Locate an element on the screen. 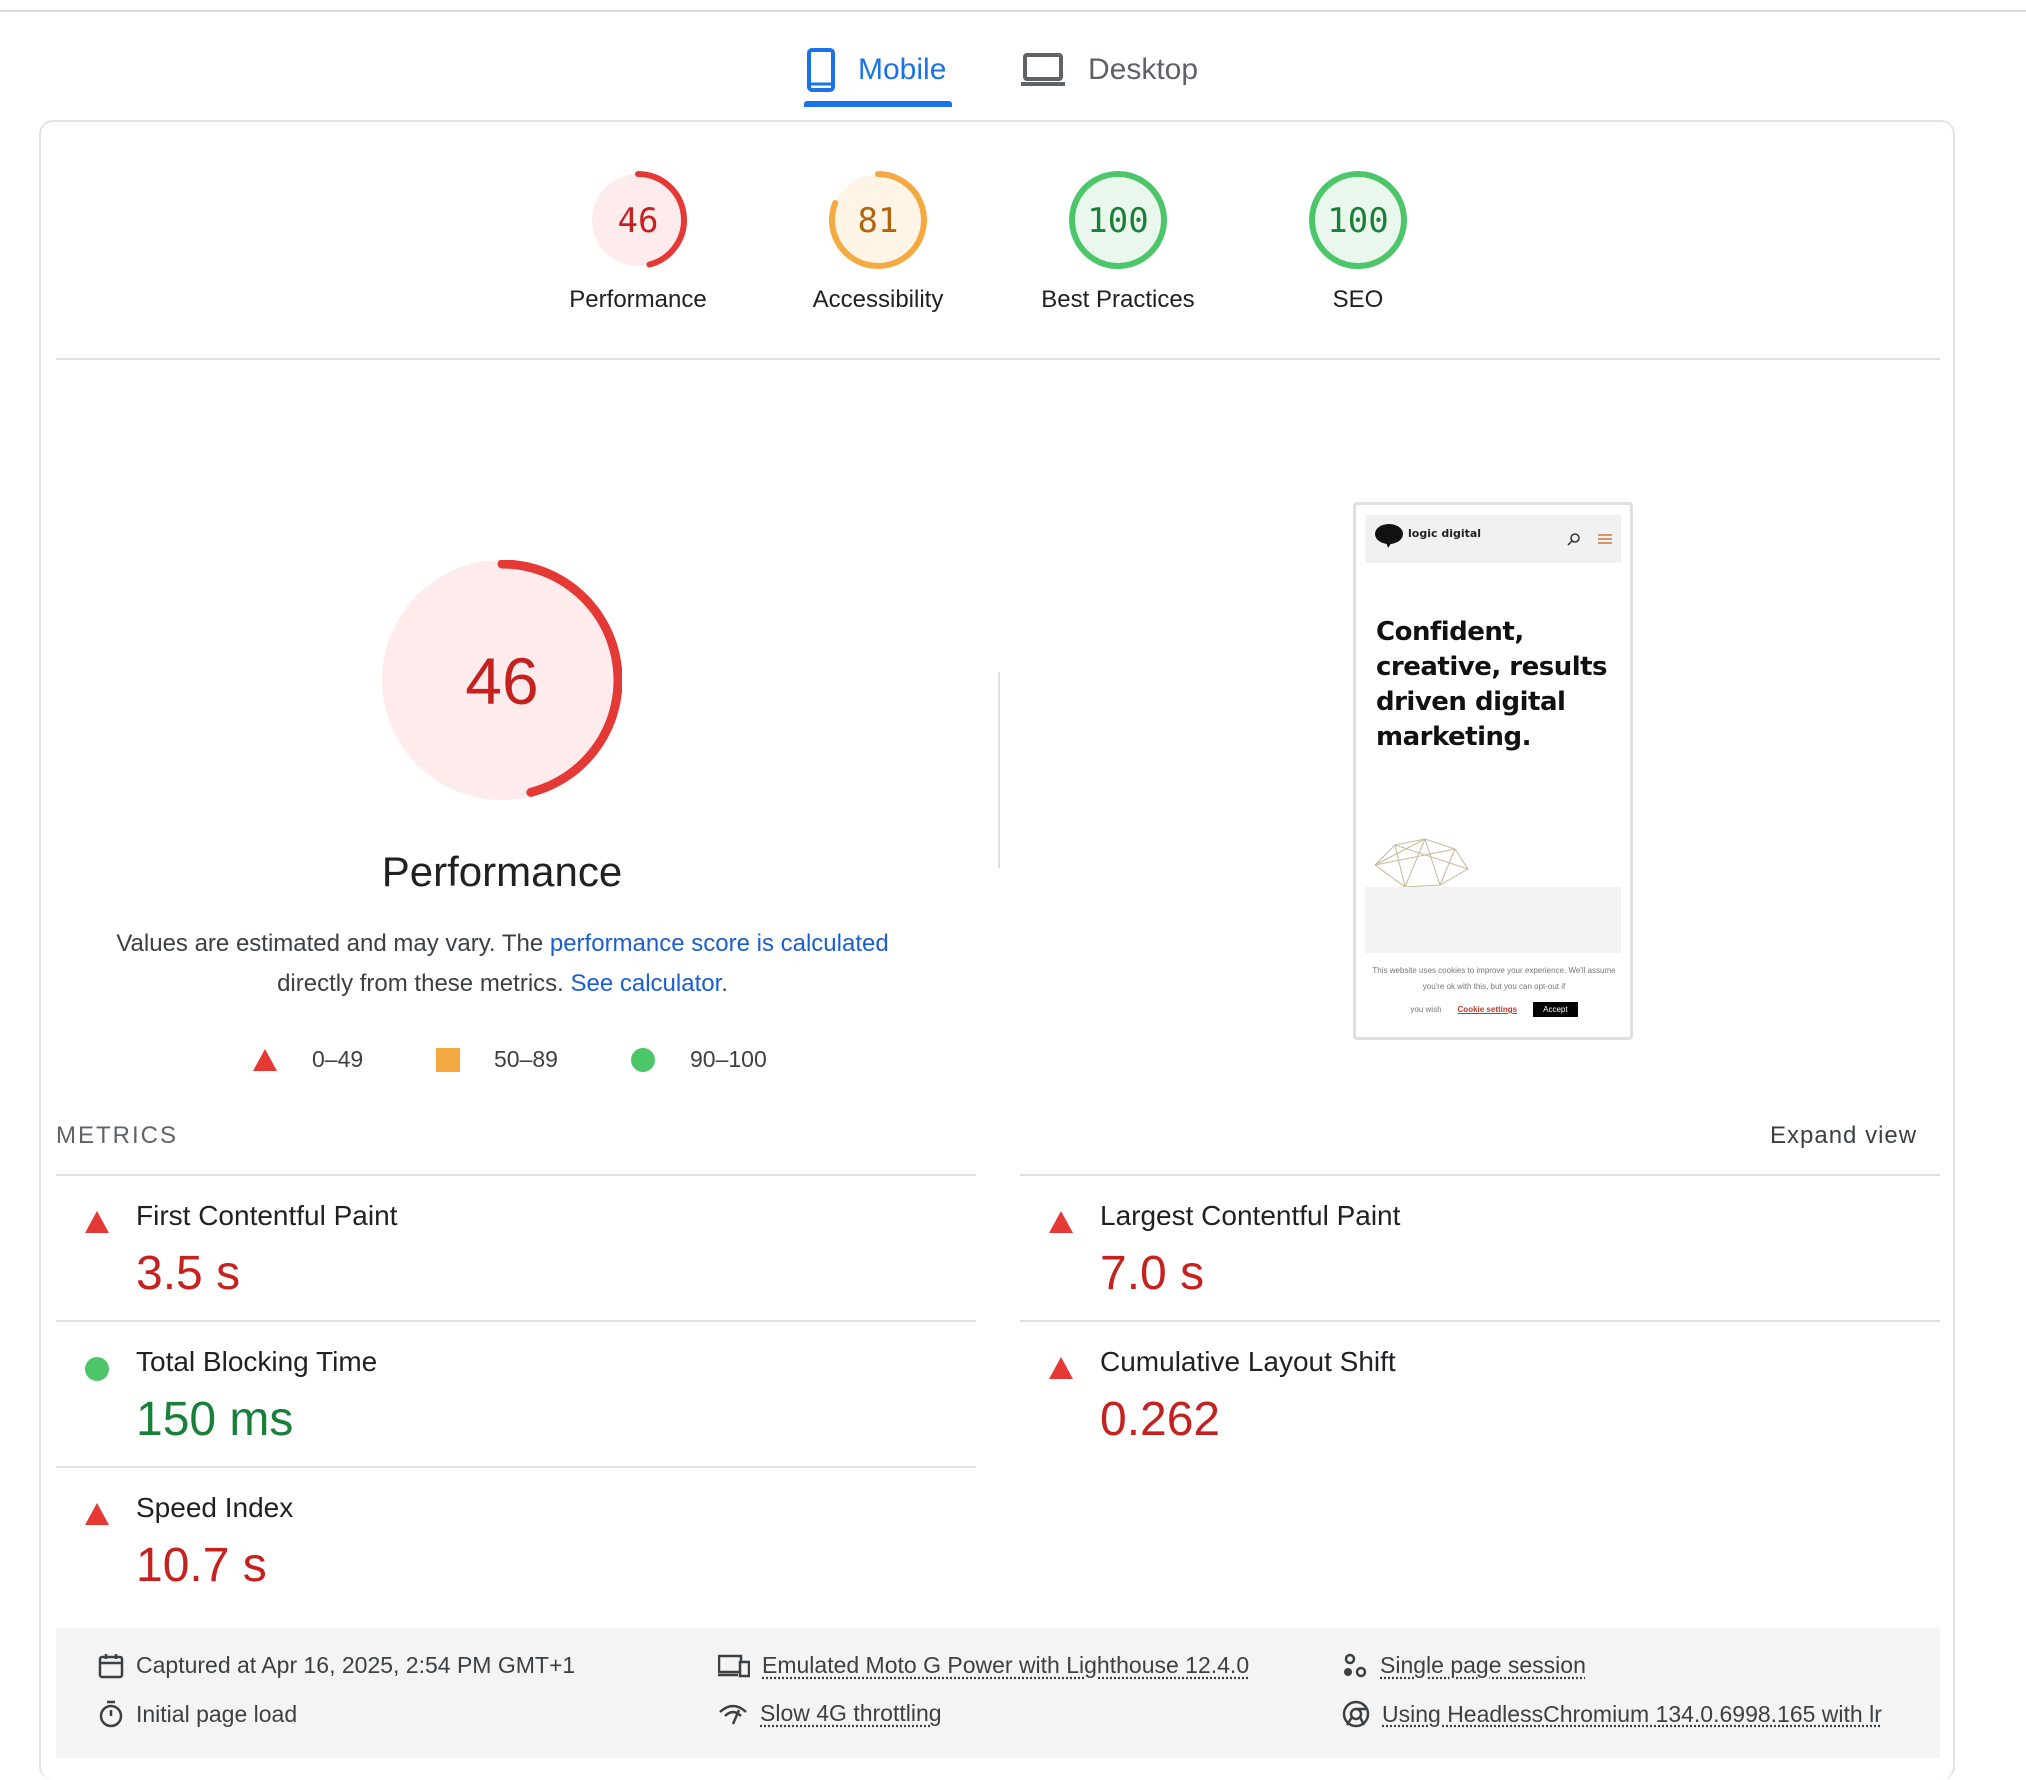 This screenshot has height=1780, width=2026. legend-good-label: 90–100 is located at coordinates (728, 1059).